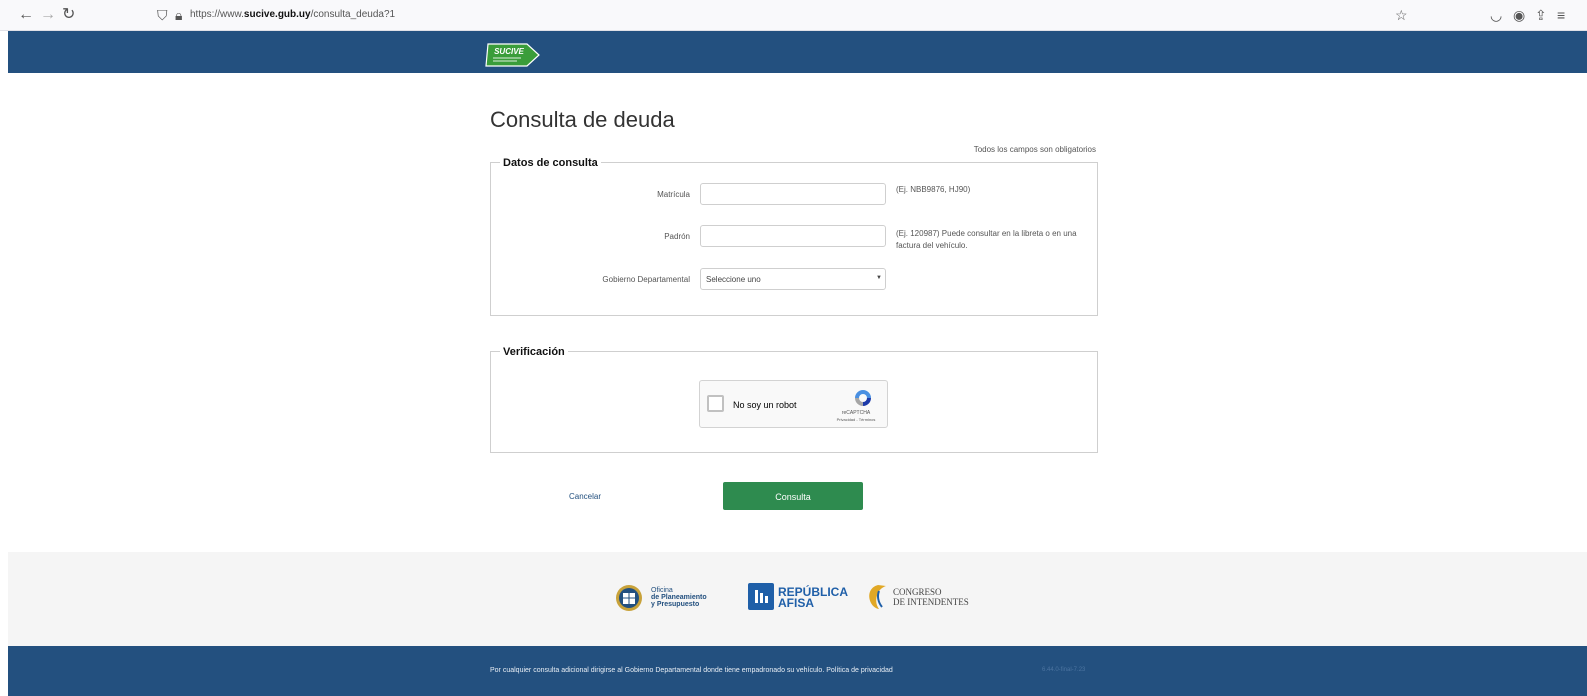 This screenshot has width=1587, height=696. I want to click on padron-hint-line-2: factura del vehículo., so click(932, 245).